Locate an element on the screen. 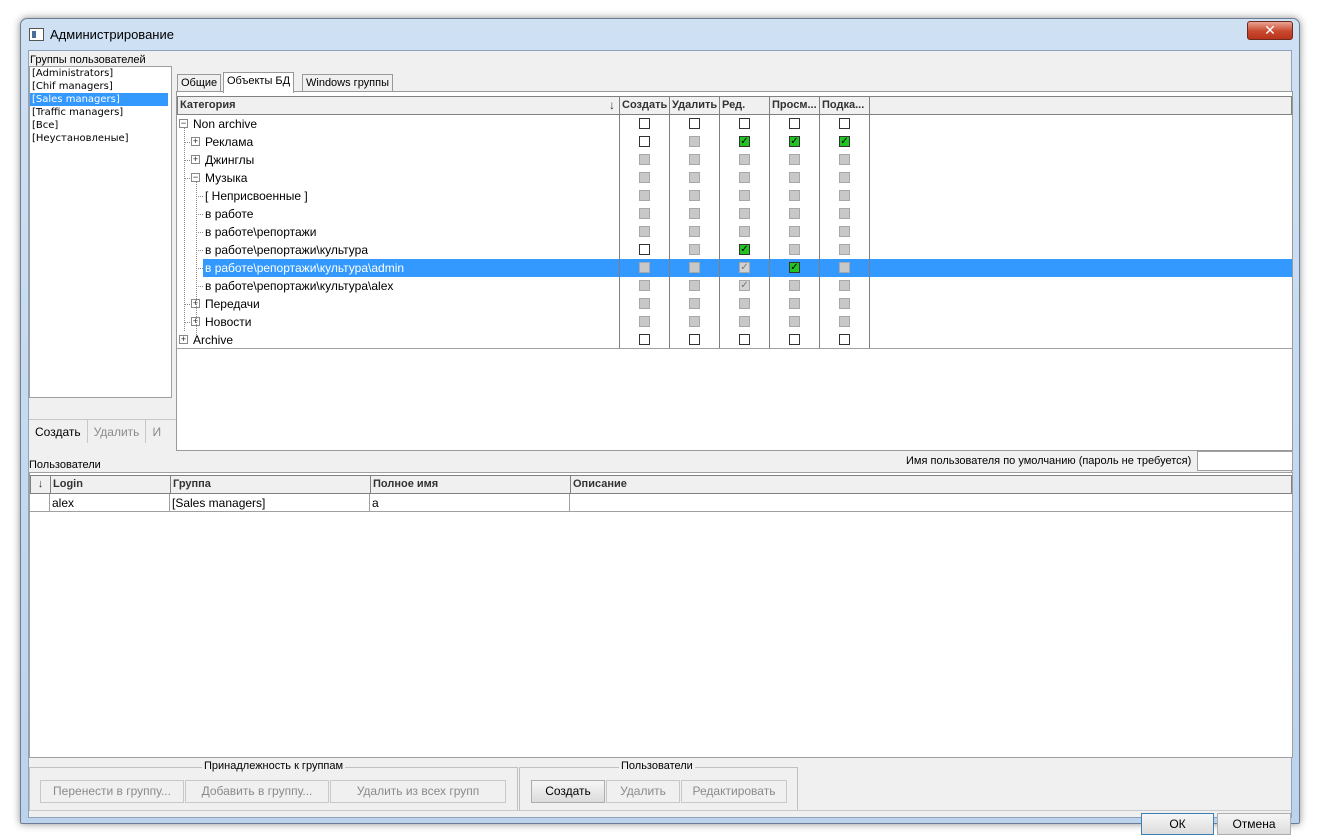  group-extra-button: И is located at coordinates (156, 431).